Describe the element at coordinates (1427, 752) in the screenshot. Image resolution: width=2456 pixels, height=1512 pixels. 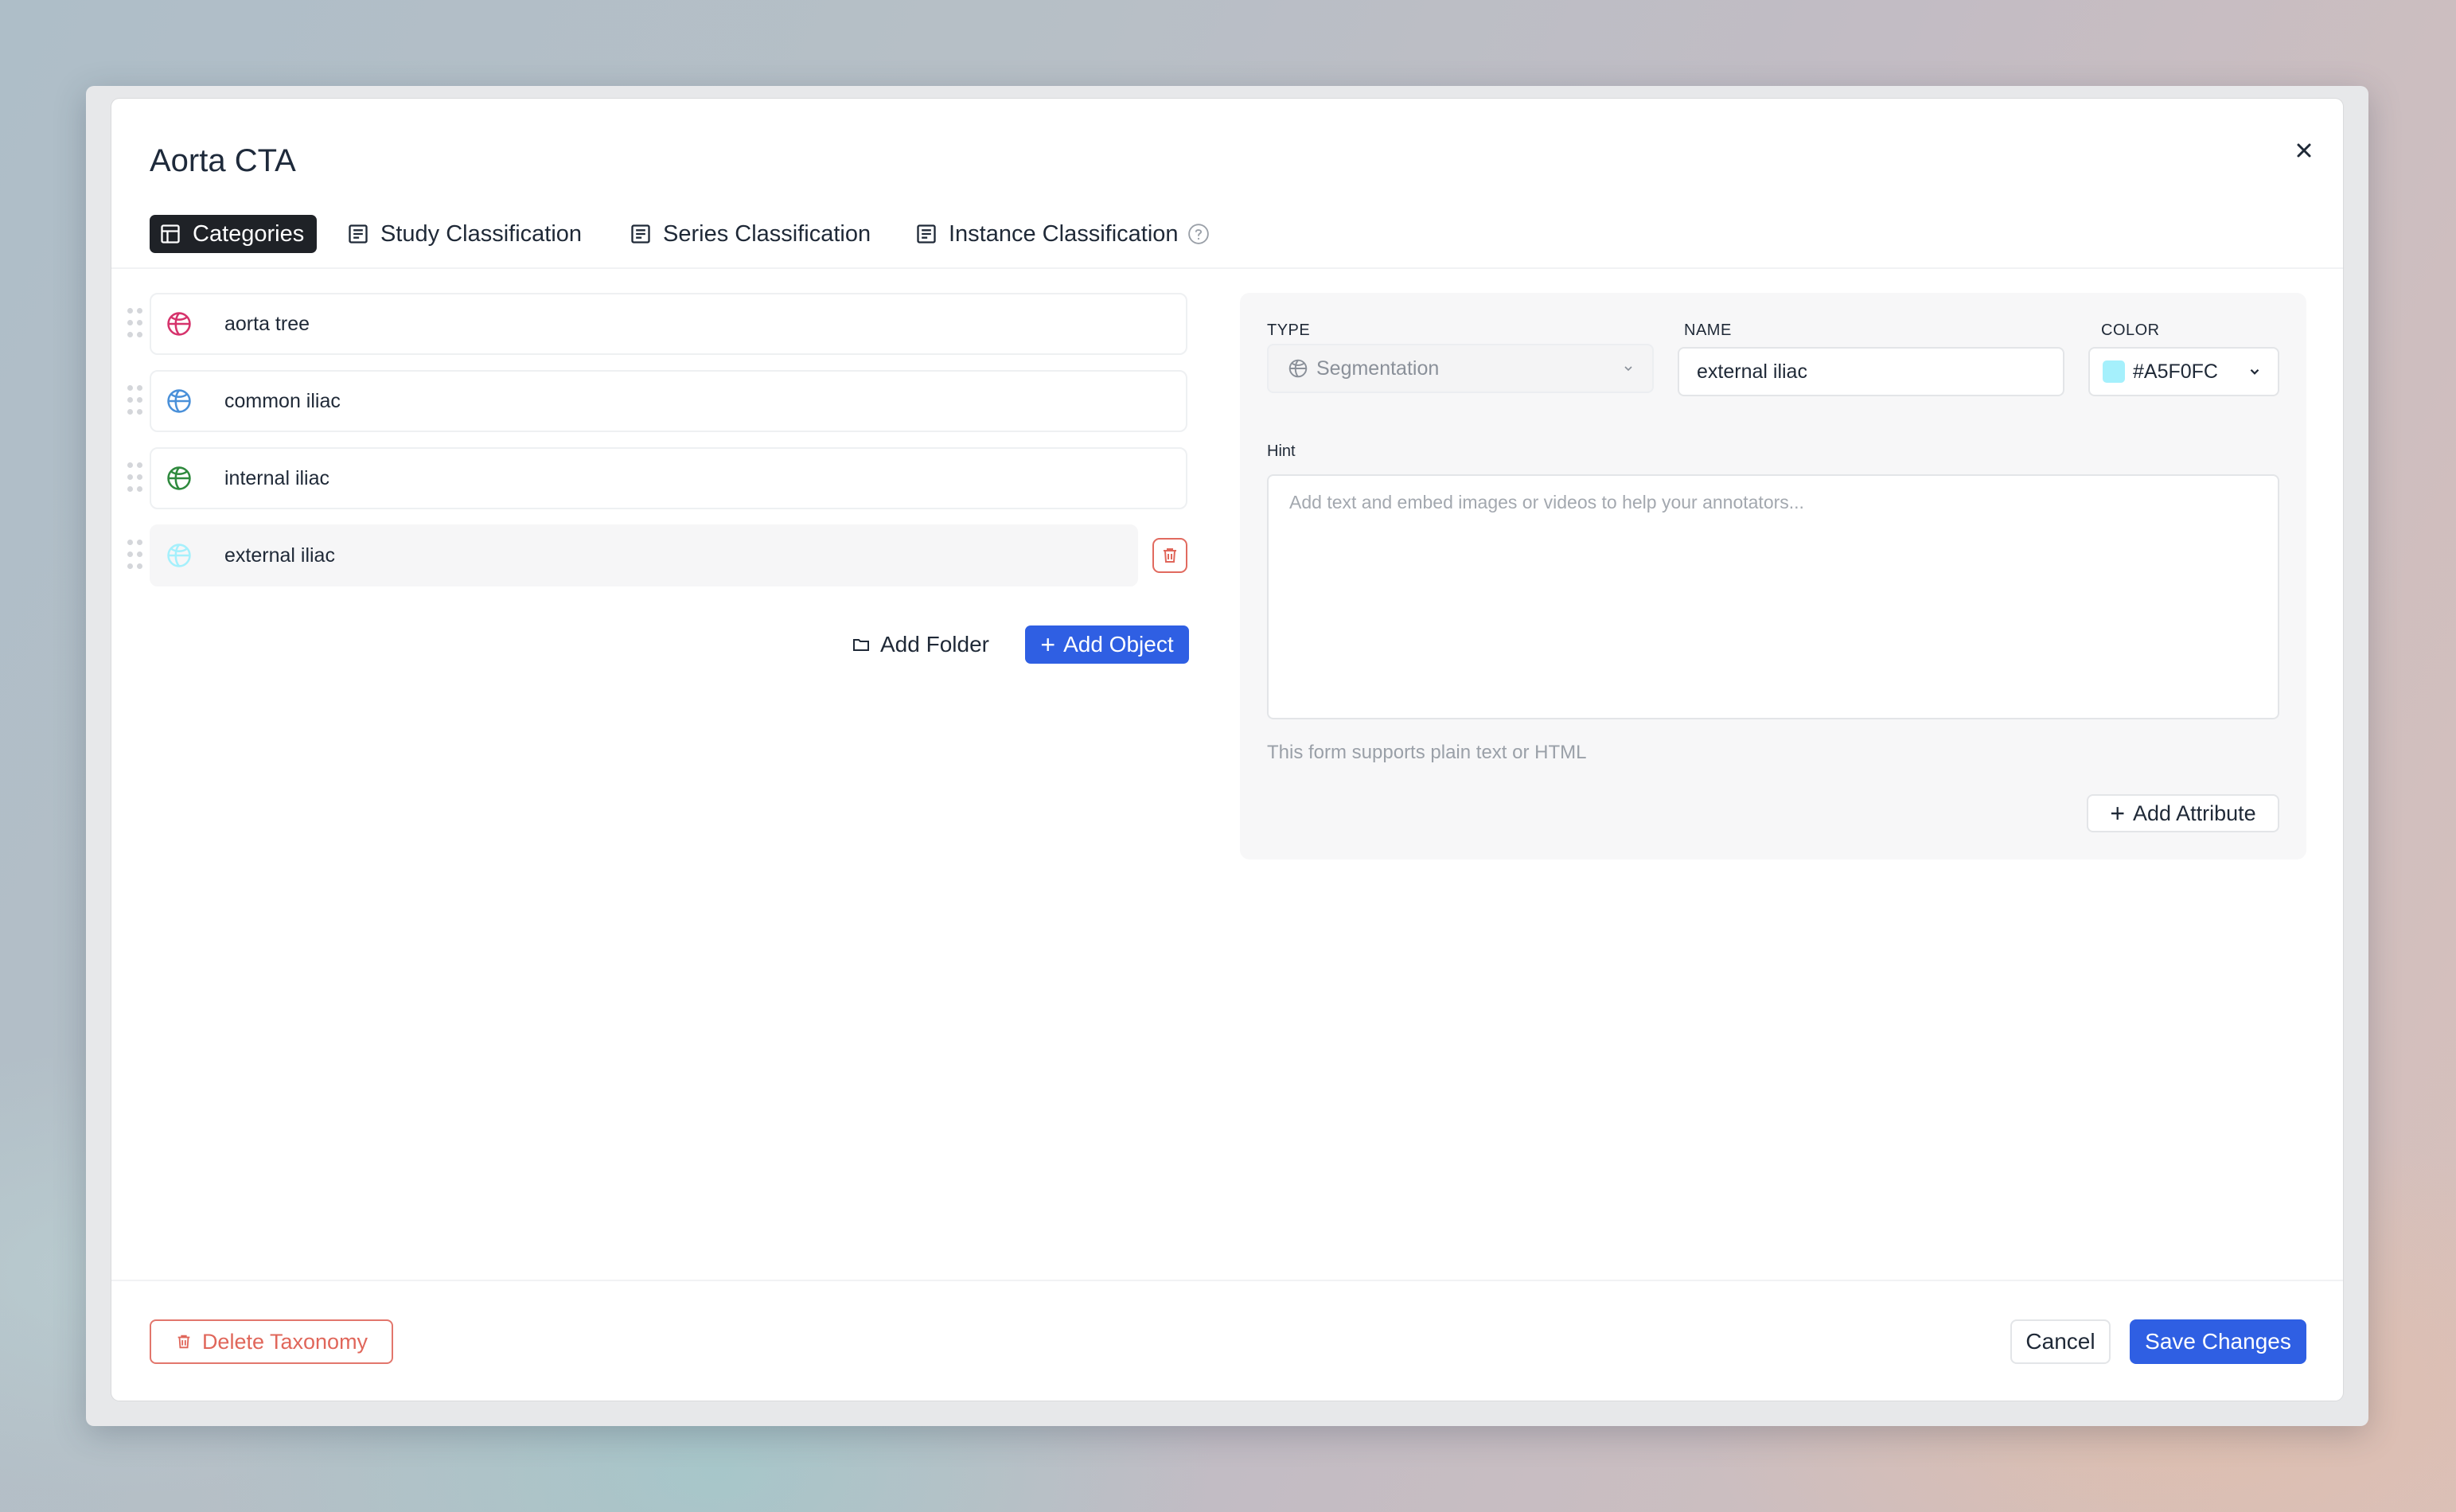
I see `hint-helper-text: This form supports plain text or HTML` at that location.